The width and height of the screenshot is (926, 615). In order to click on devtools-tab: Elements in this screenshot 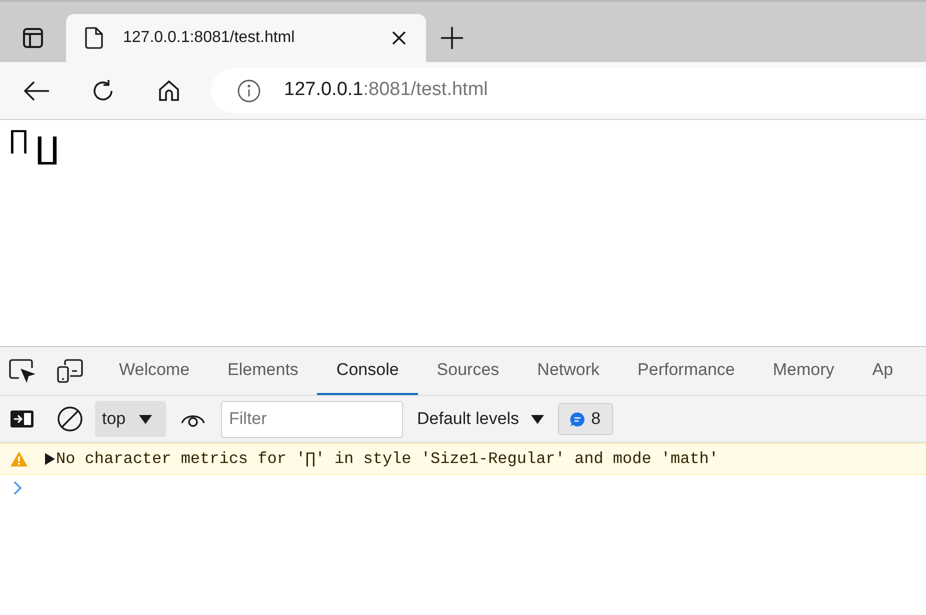, I will do `click(263, 371)`.